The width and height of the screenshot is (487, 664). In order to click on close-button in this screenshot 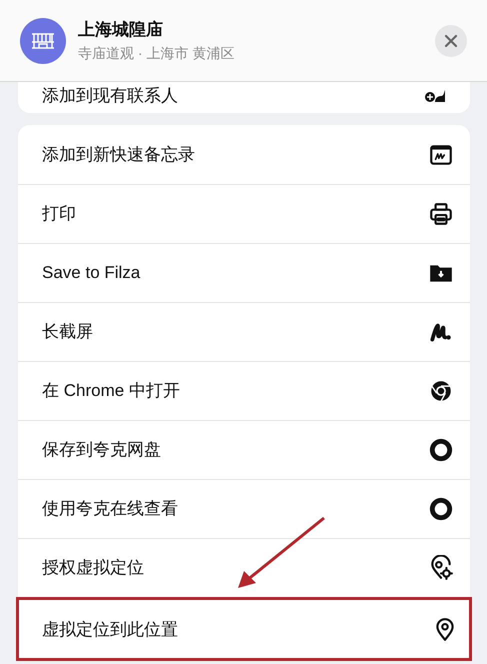, I will do `click(451, 40)`.